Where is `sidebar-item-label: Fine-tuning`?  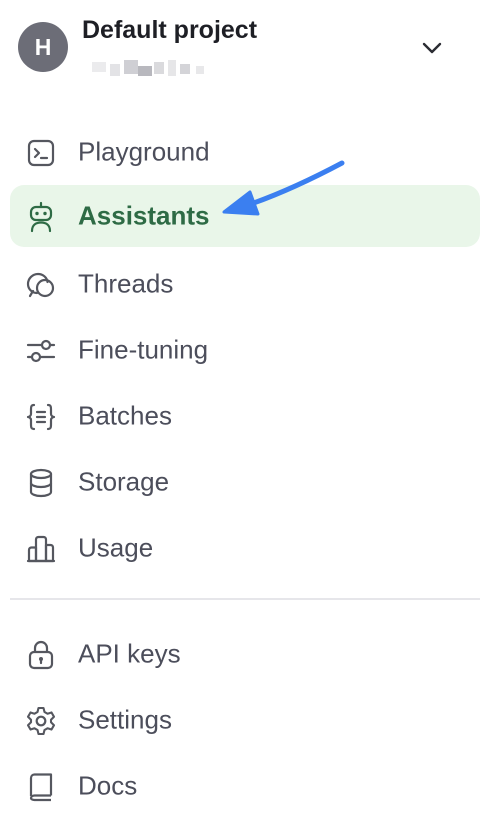 sidebar-item-label: Fine-tuning is located at coordinates (143, 349).